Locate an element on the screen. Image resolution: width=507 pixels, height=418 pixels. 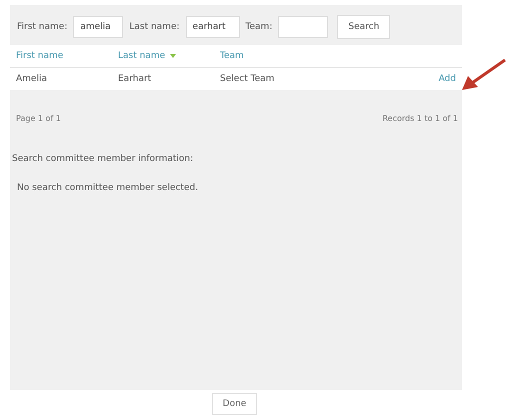
search-button: Search is located at coordinates (363, 27).